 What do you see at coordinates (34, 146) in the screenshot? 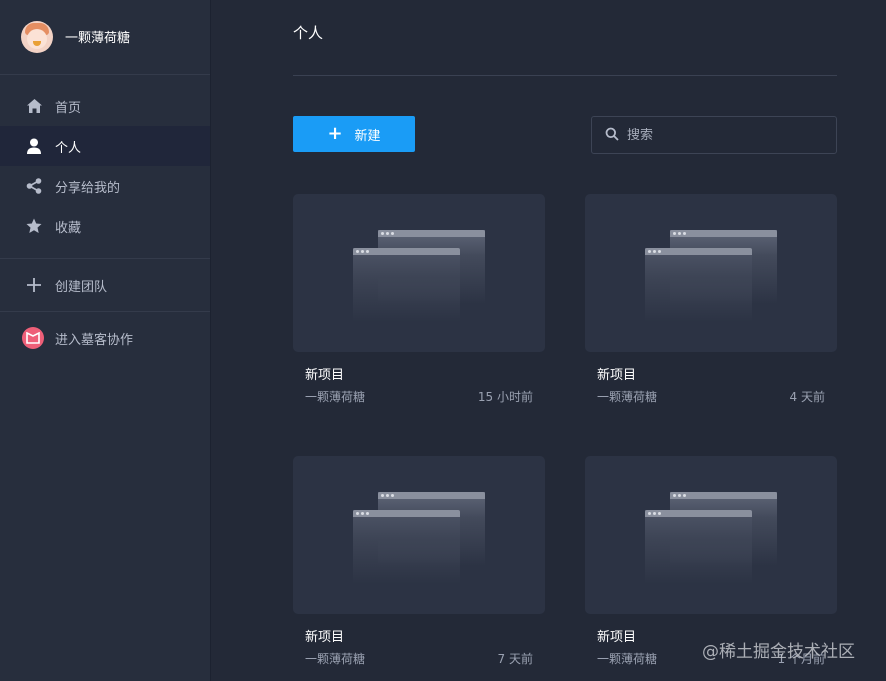
I see `user-icon` at bounding box center [34, 146].